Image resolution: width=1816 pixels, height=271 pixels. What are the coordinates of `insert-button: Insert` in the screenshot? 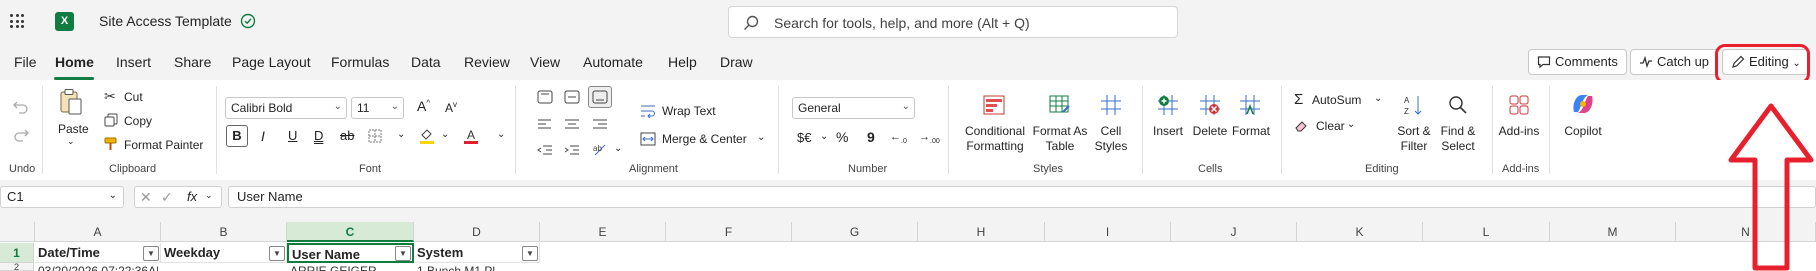 It's located at (1168, 131).